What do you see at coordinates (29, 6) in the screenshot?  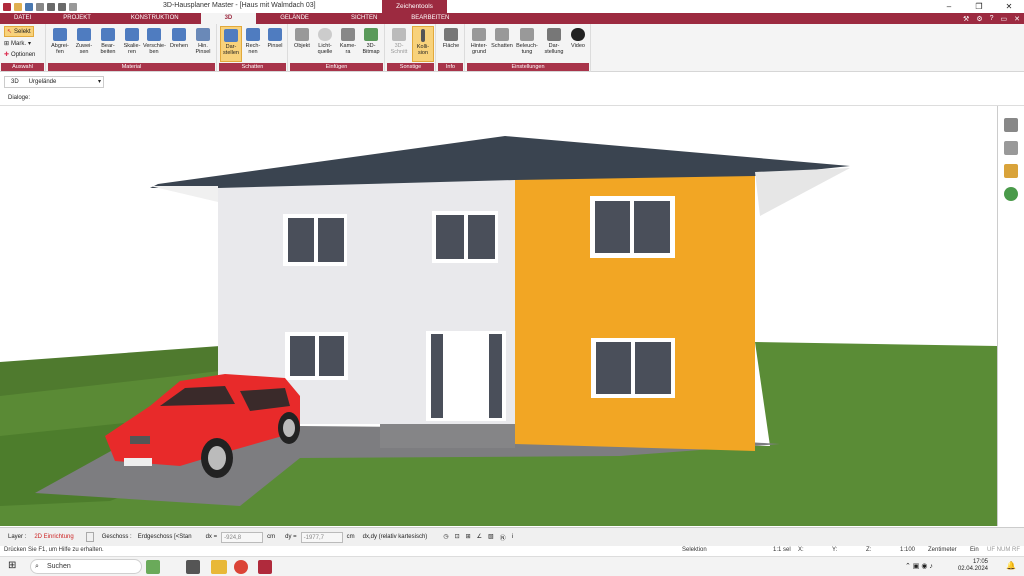 I see `save-icon` at bounding box center [29, 6].